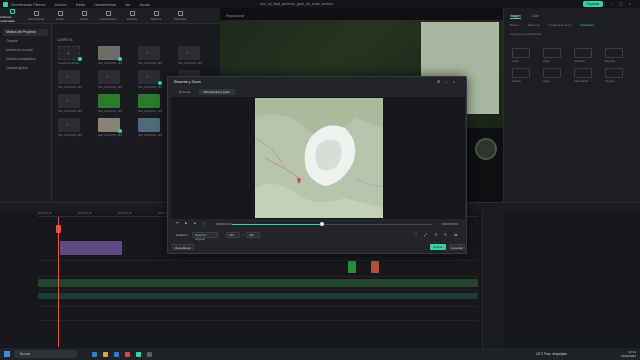 The height and width of the screenshot is (360, 640). What do you see at coordinates (25, 68) in the screenshot?
I see `sidebar-item-global-folder: Carpeta global` at bounding box center [25, 68].